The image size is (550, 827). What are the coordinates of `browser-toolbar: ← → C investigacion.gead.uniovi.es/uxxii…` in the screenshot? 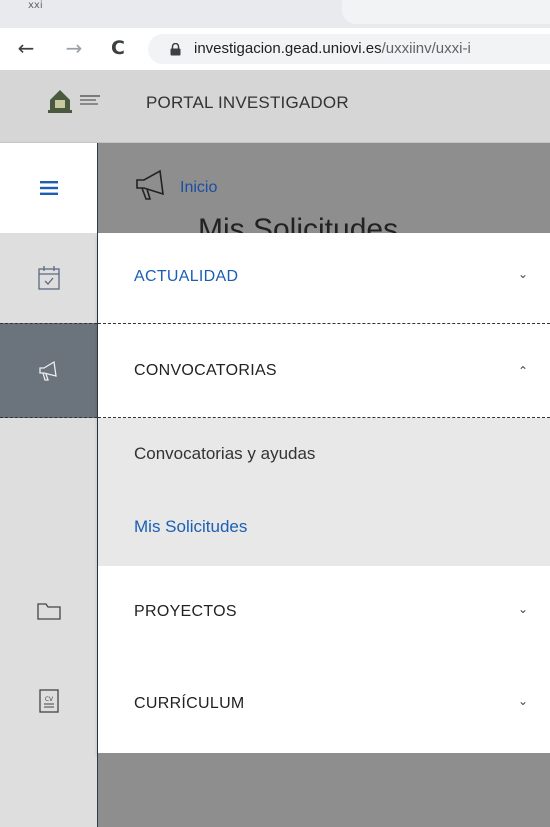 It's located at (275, 49).